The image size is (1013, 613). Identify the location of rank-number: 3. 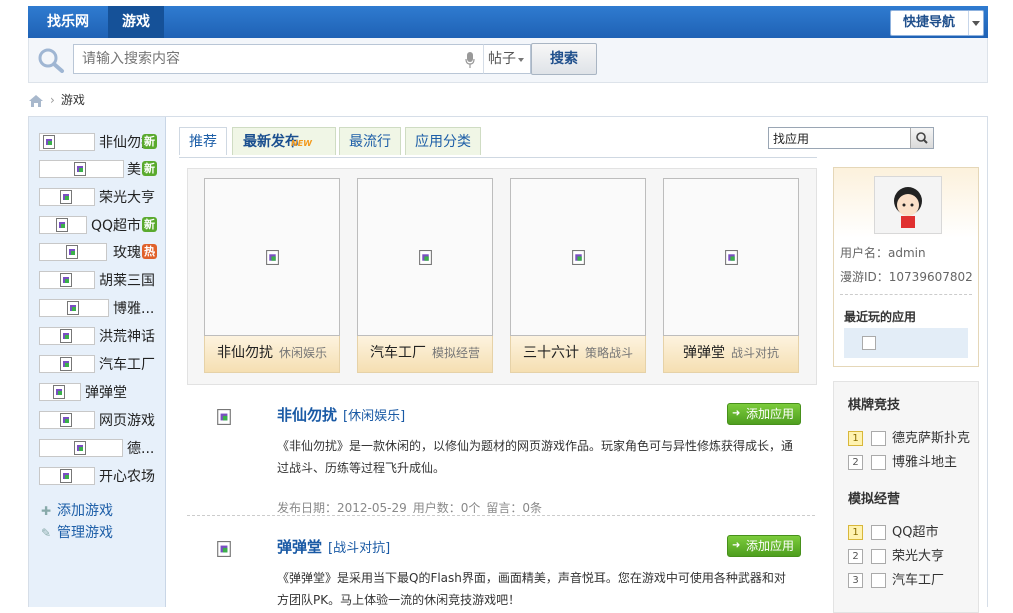
(855, 580).